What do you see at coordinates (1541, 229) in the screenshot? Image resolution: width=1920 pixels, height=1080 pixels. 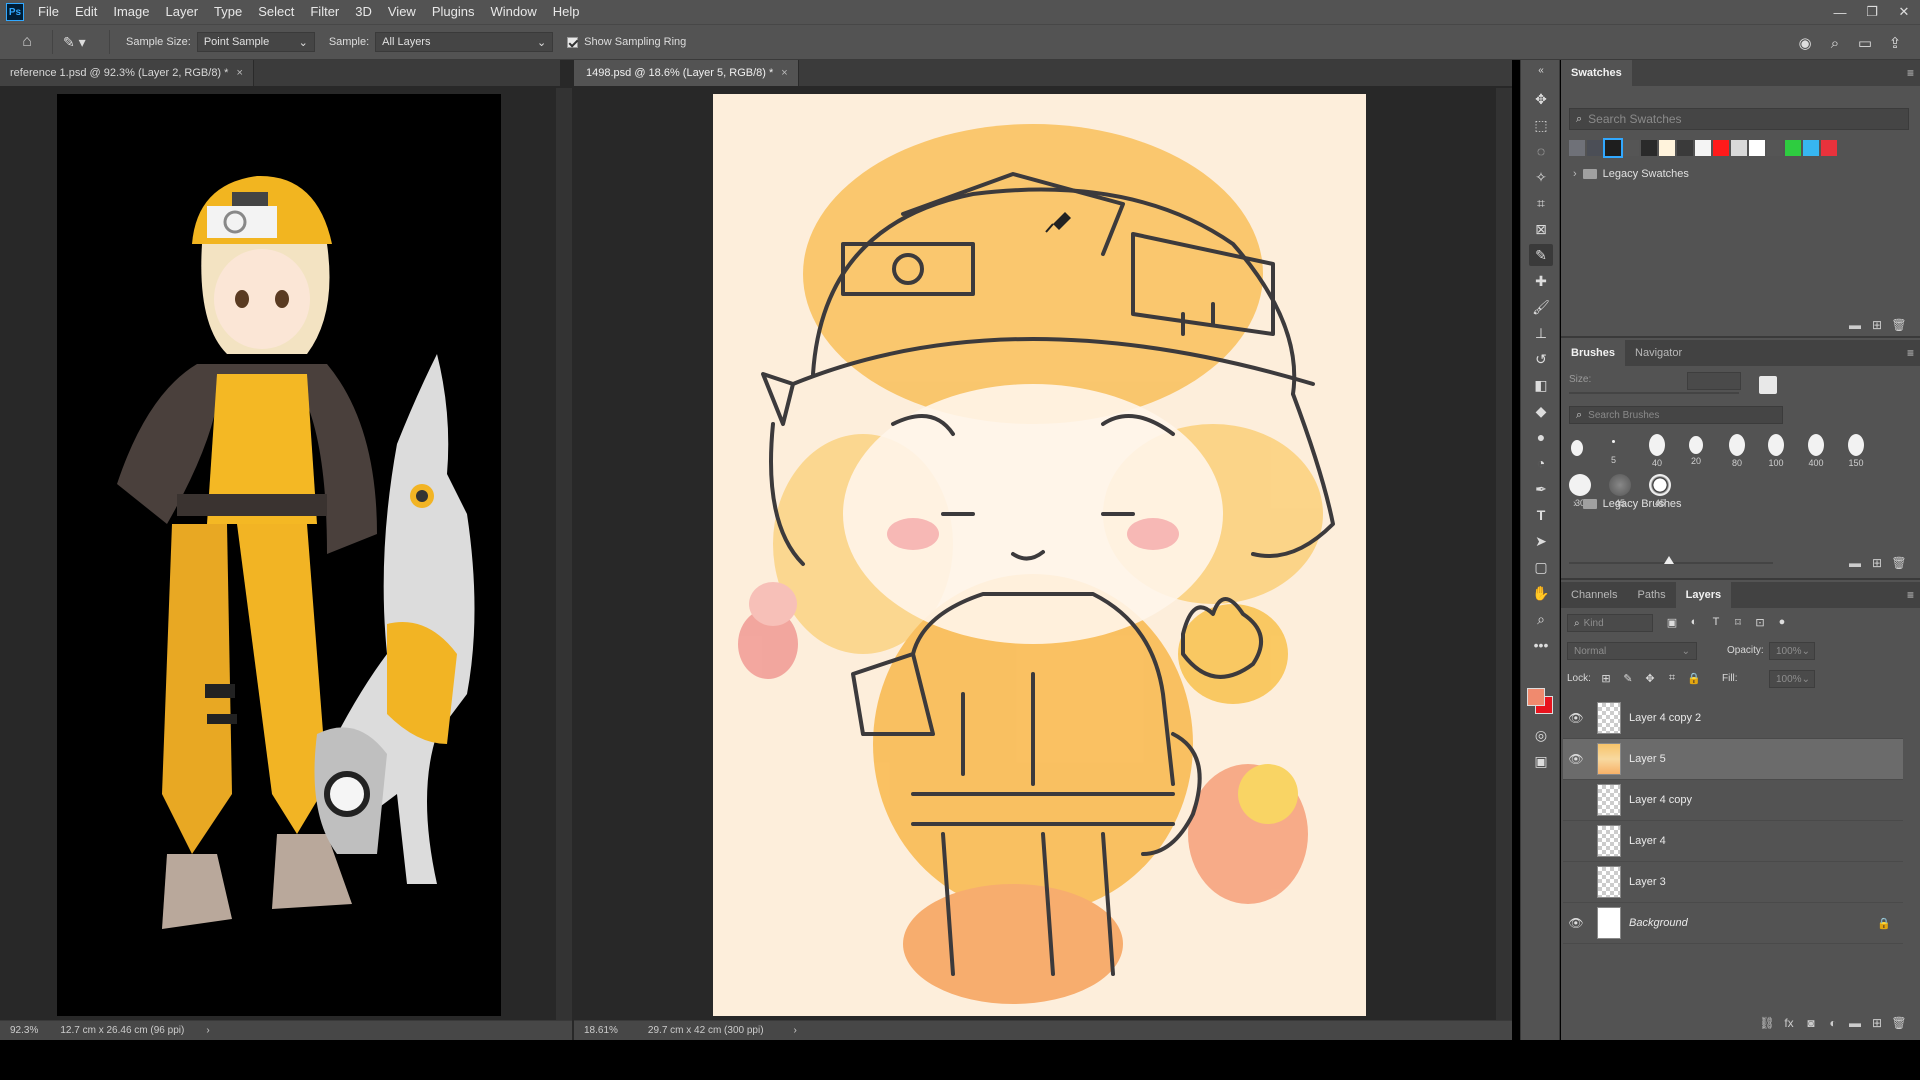 I see `frame-tool-icon: ⊠` at bounding box center [1541, 229].